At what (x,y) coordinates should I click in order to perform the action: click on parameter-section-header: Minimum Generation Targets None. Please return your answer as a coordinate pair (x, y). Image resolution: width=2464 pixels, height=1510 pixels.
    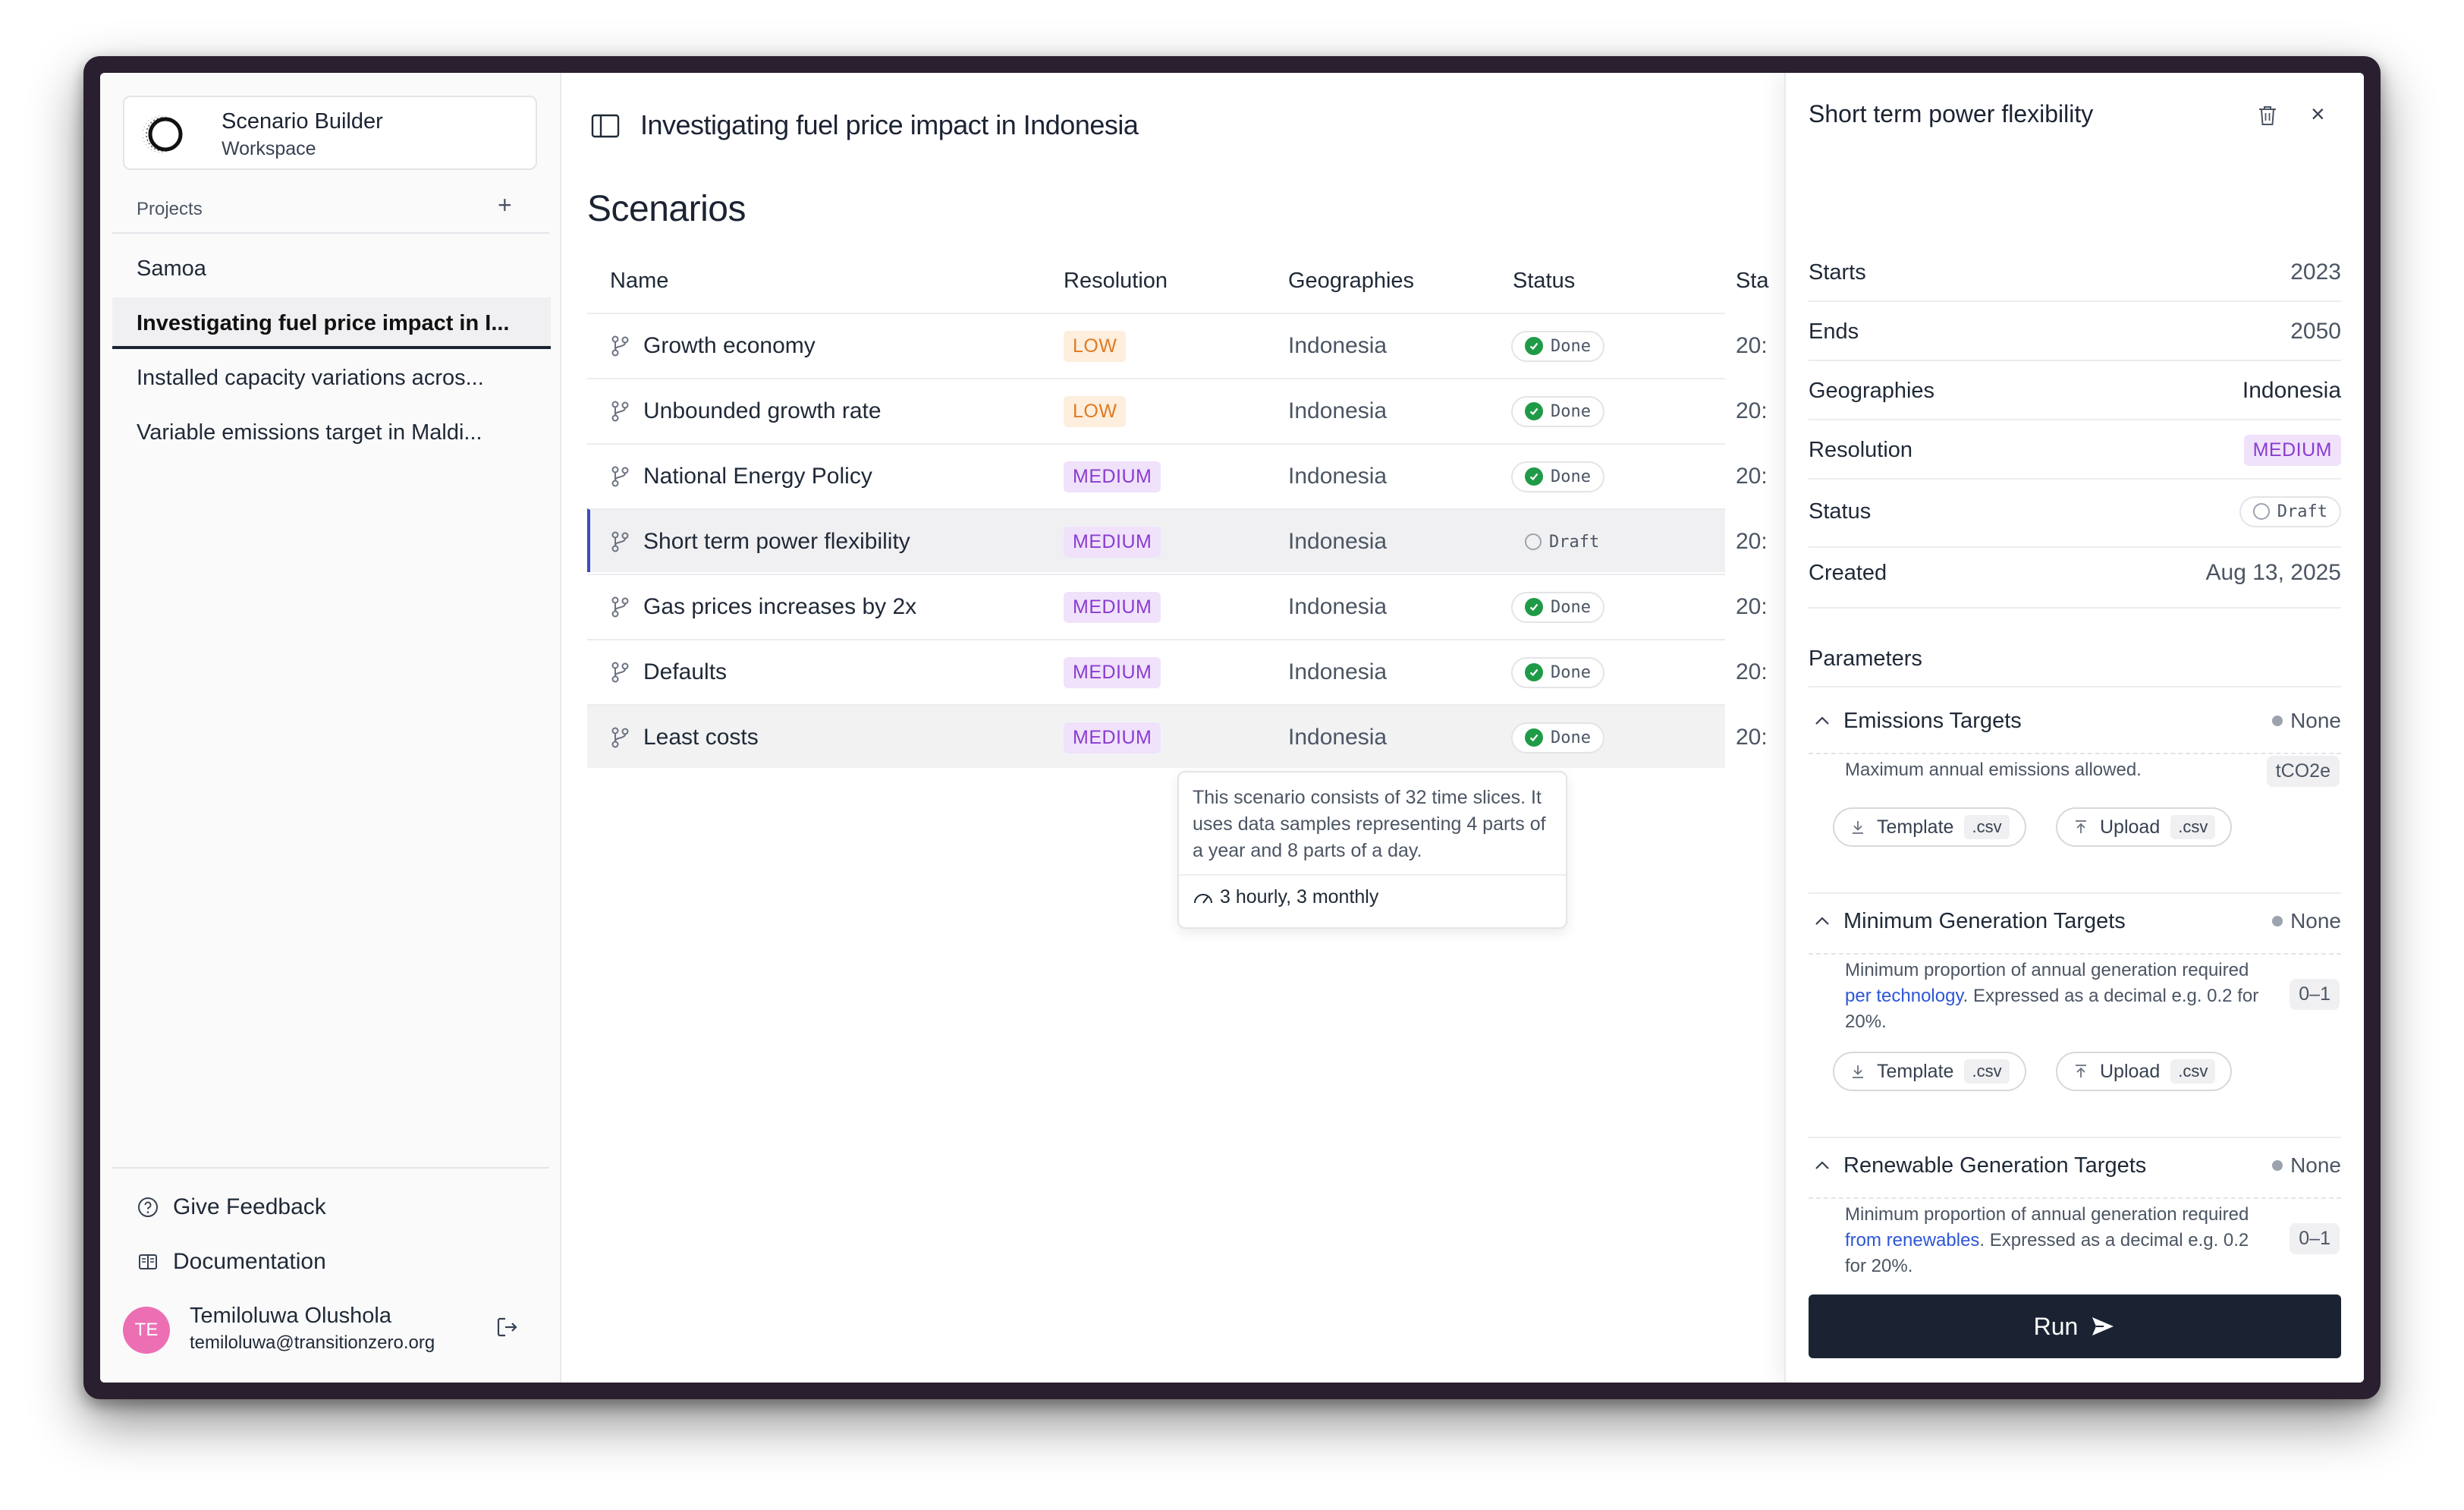
    Looking at the image, I should click on (2075, 921).